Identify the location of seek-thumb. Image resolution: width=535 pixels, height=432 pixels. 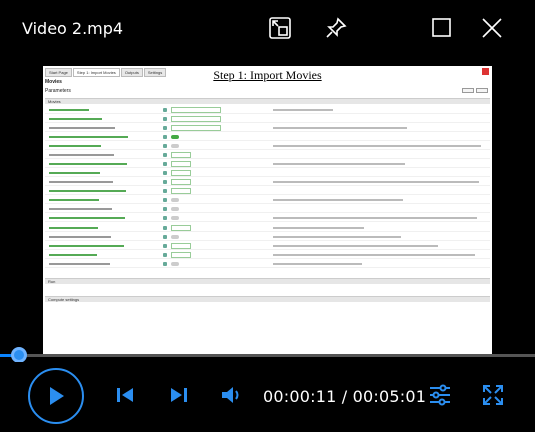
(19, 355).